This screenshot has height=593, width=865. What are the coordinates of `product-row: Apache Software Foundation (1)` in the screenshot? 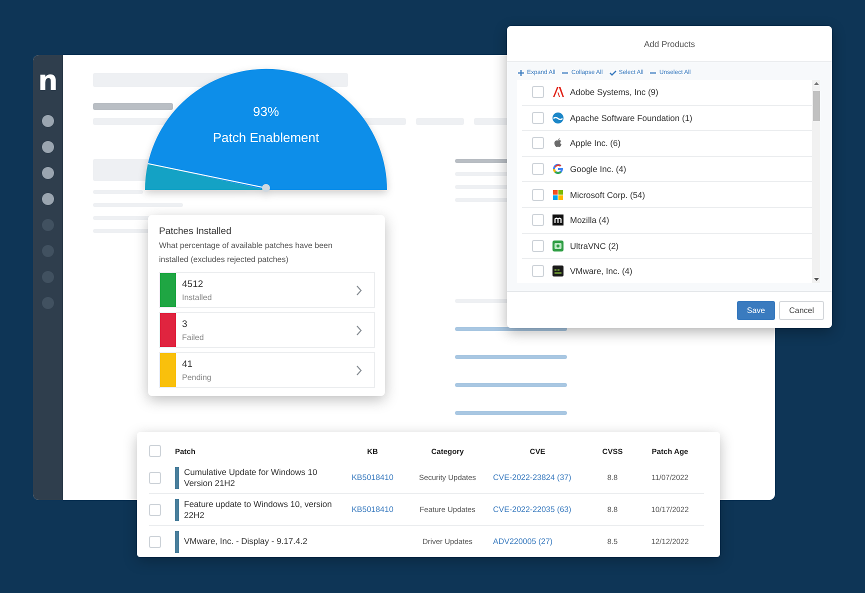 It's located at (667, 119).